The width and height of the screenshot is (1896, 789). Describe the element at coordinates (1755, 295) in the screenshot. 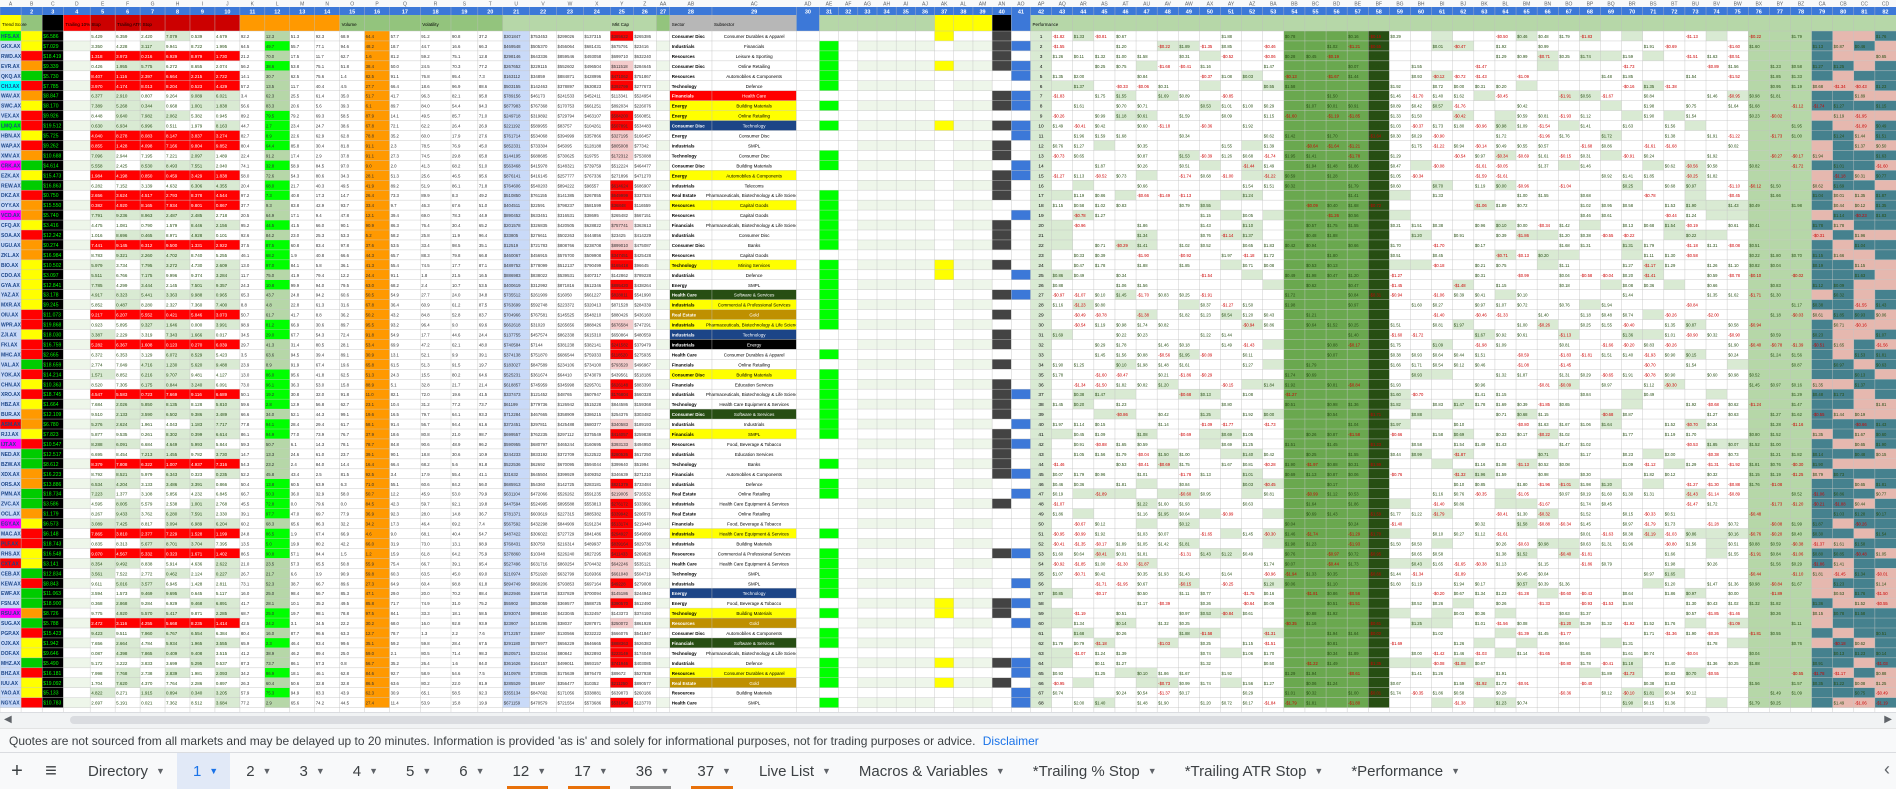

I see `performance-value: -$1.71` at that location.